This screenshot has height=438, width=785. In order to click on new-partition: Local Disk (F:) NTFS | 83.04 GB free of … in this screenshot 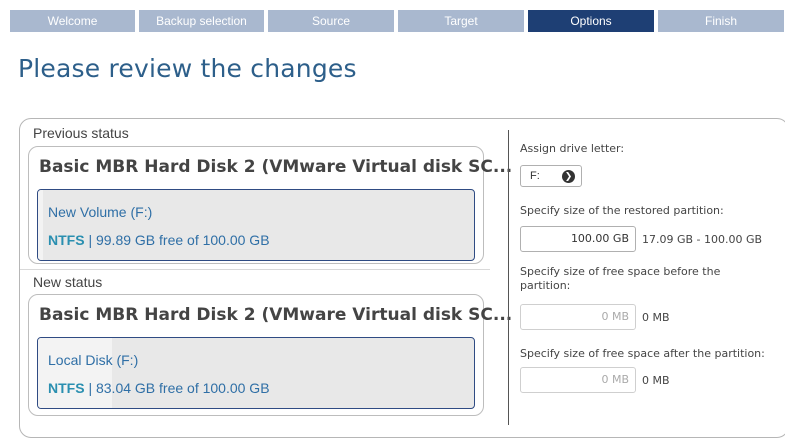, I will do `click(256, 373)`.